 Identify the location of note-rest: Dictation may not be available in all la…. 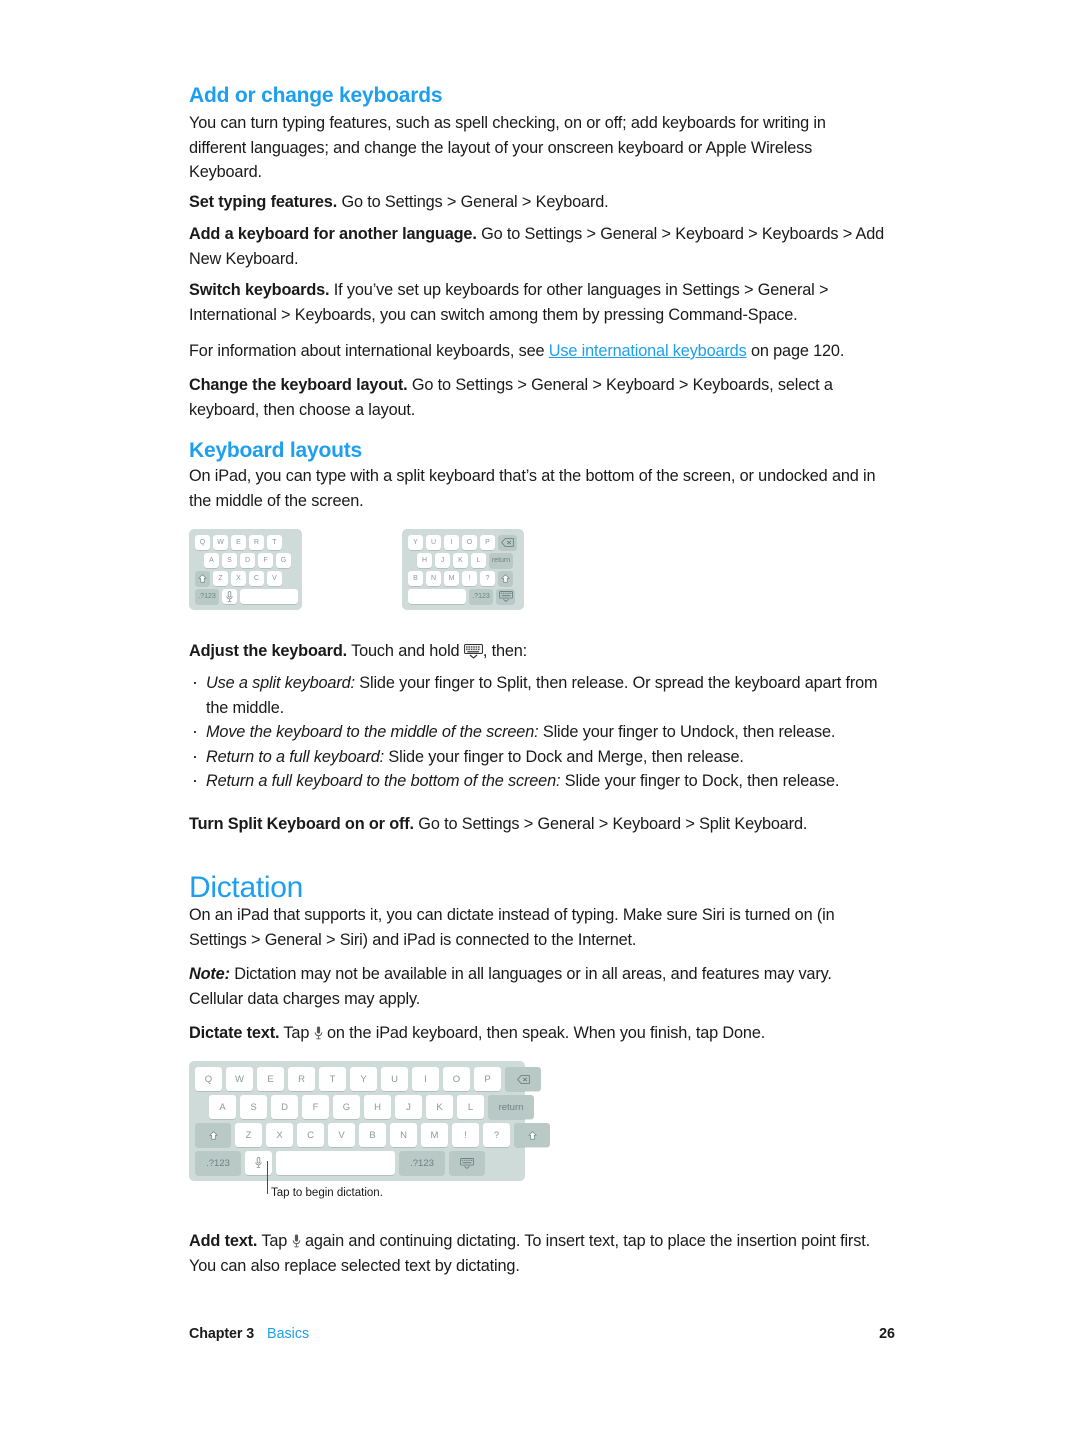
(510, 986).